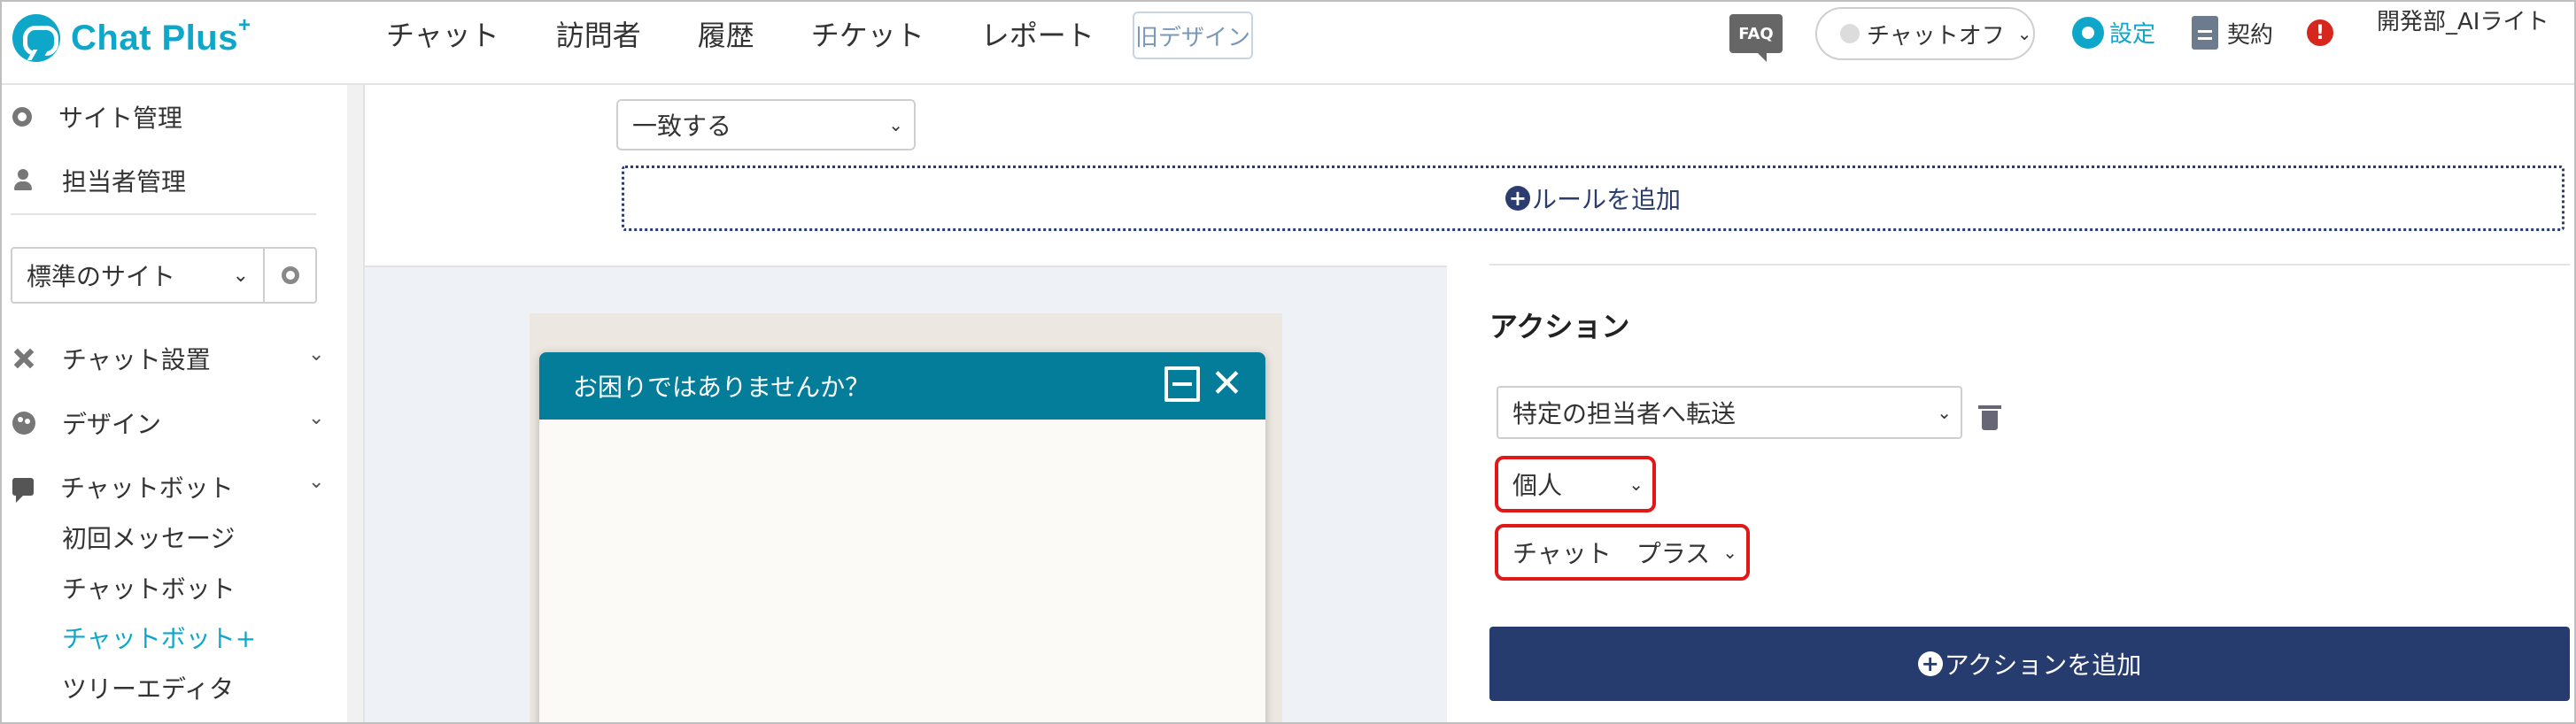 The height and width of the screenshot is (724, 2576). I want to click on contract-label: 契約, so click(2250, 35).